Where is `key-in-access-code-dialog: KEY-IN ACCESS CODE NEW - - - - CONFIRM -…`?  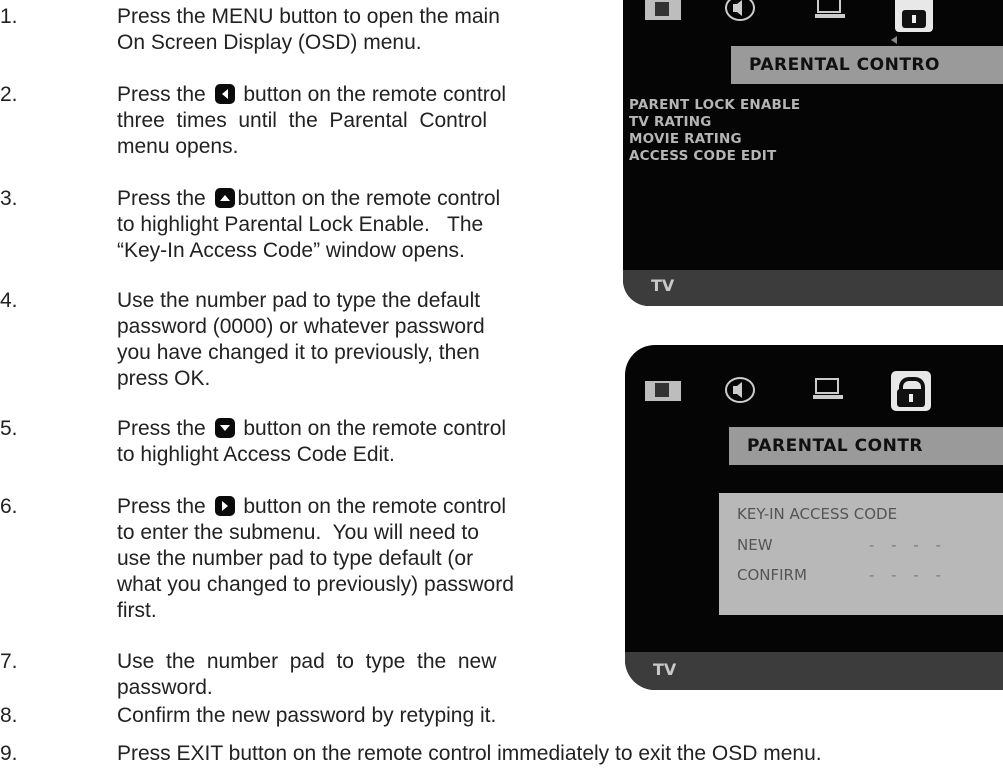 key-in-access-code-dialog: KEY-IN ACCESS CODE NEW - - - - CONFIRM -… is located at coordinates (861, 554).